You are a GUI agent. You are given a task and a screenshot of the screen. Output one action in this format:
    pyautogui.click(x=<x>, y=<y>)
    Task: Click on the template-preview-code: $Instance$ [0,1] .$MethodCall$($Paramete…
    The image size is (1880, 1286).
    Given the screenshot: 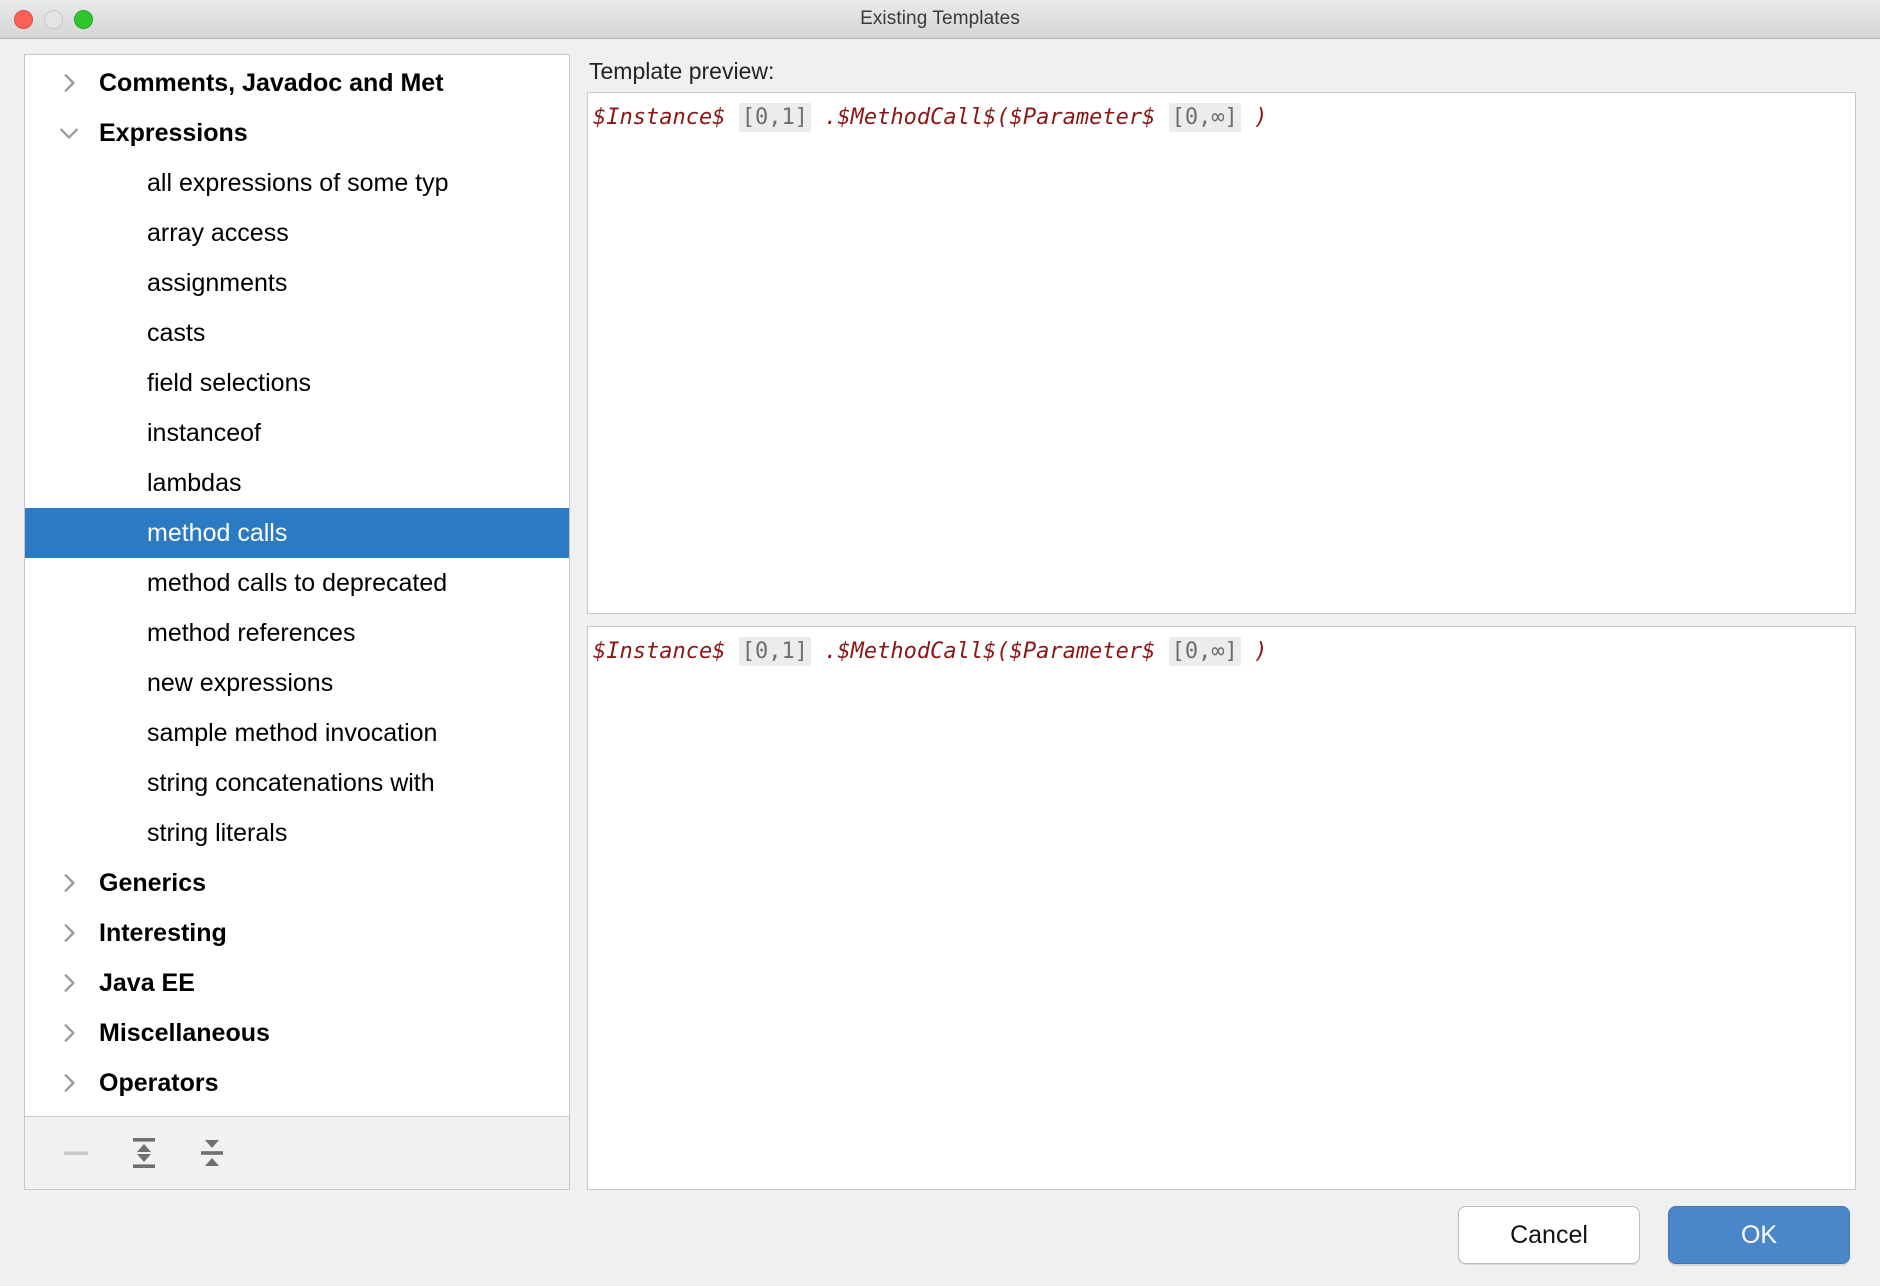 What is the action you would take?
    pyautogui.click(x=1221, y=112)
    